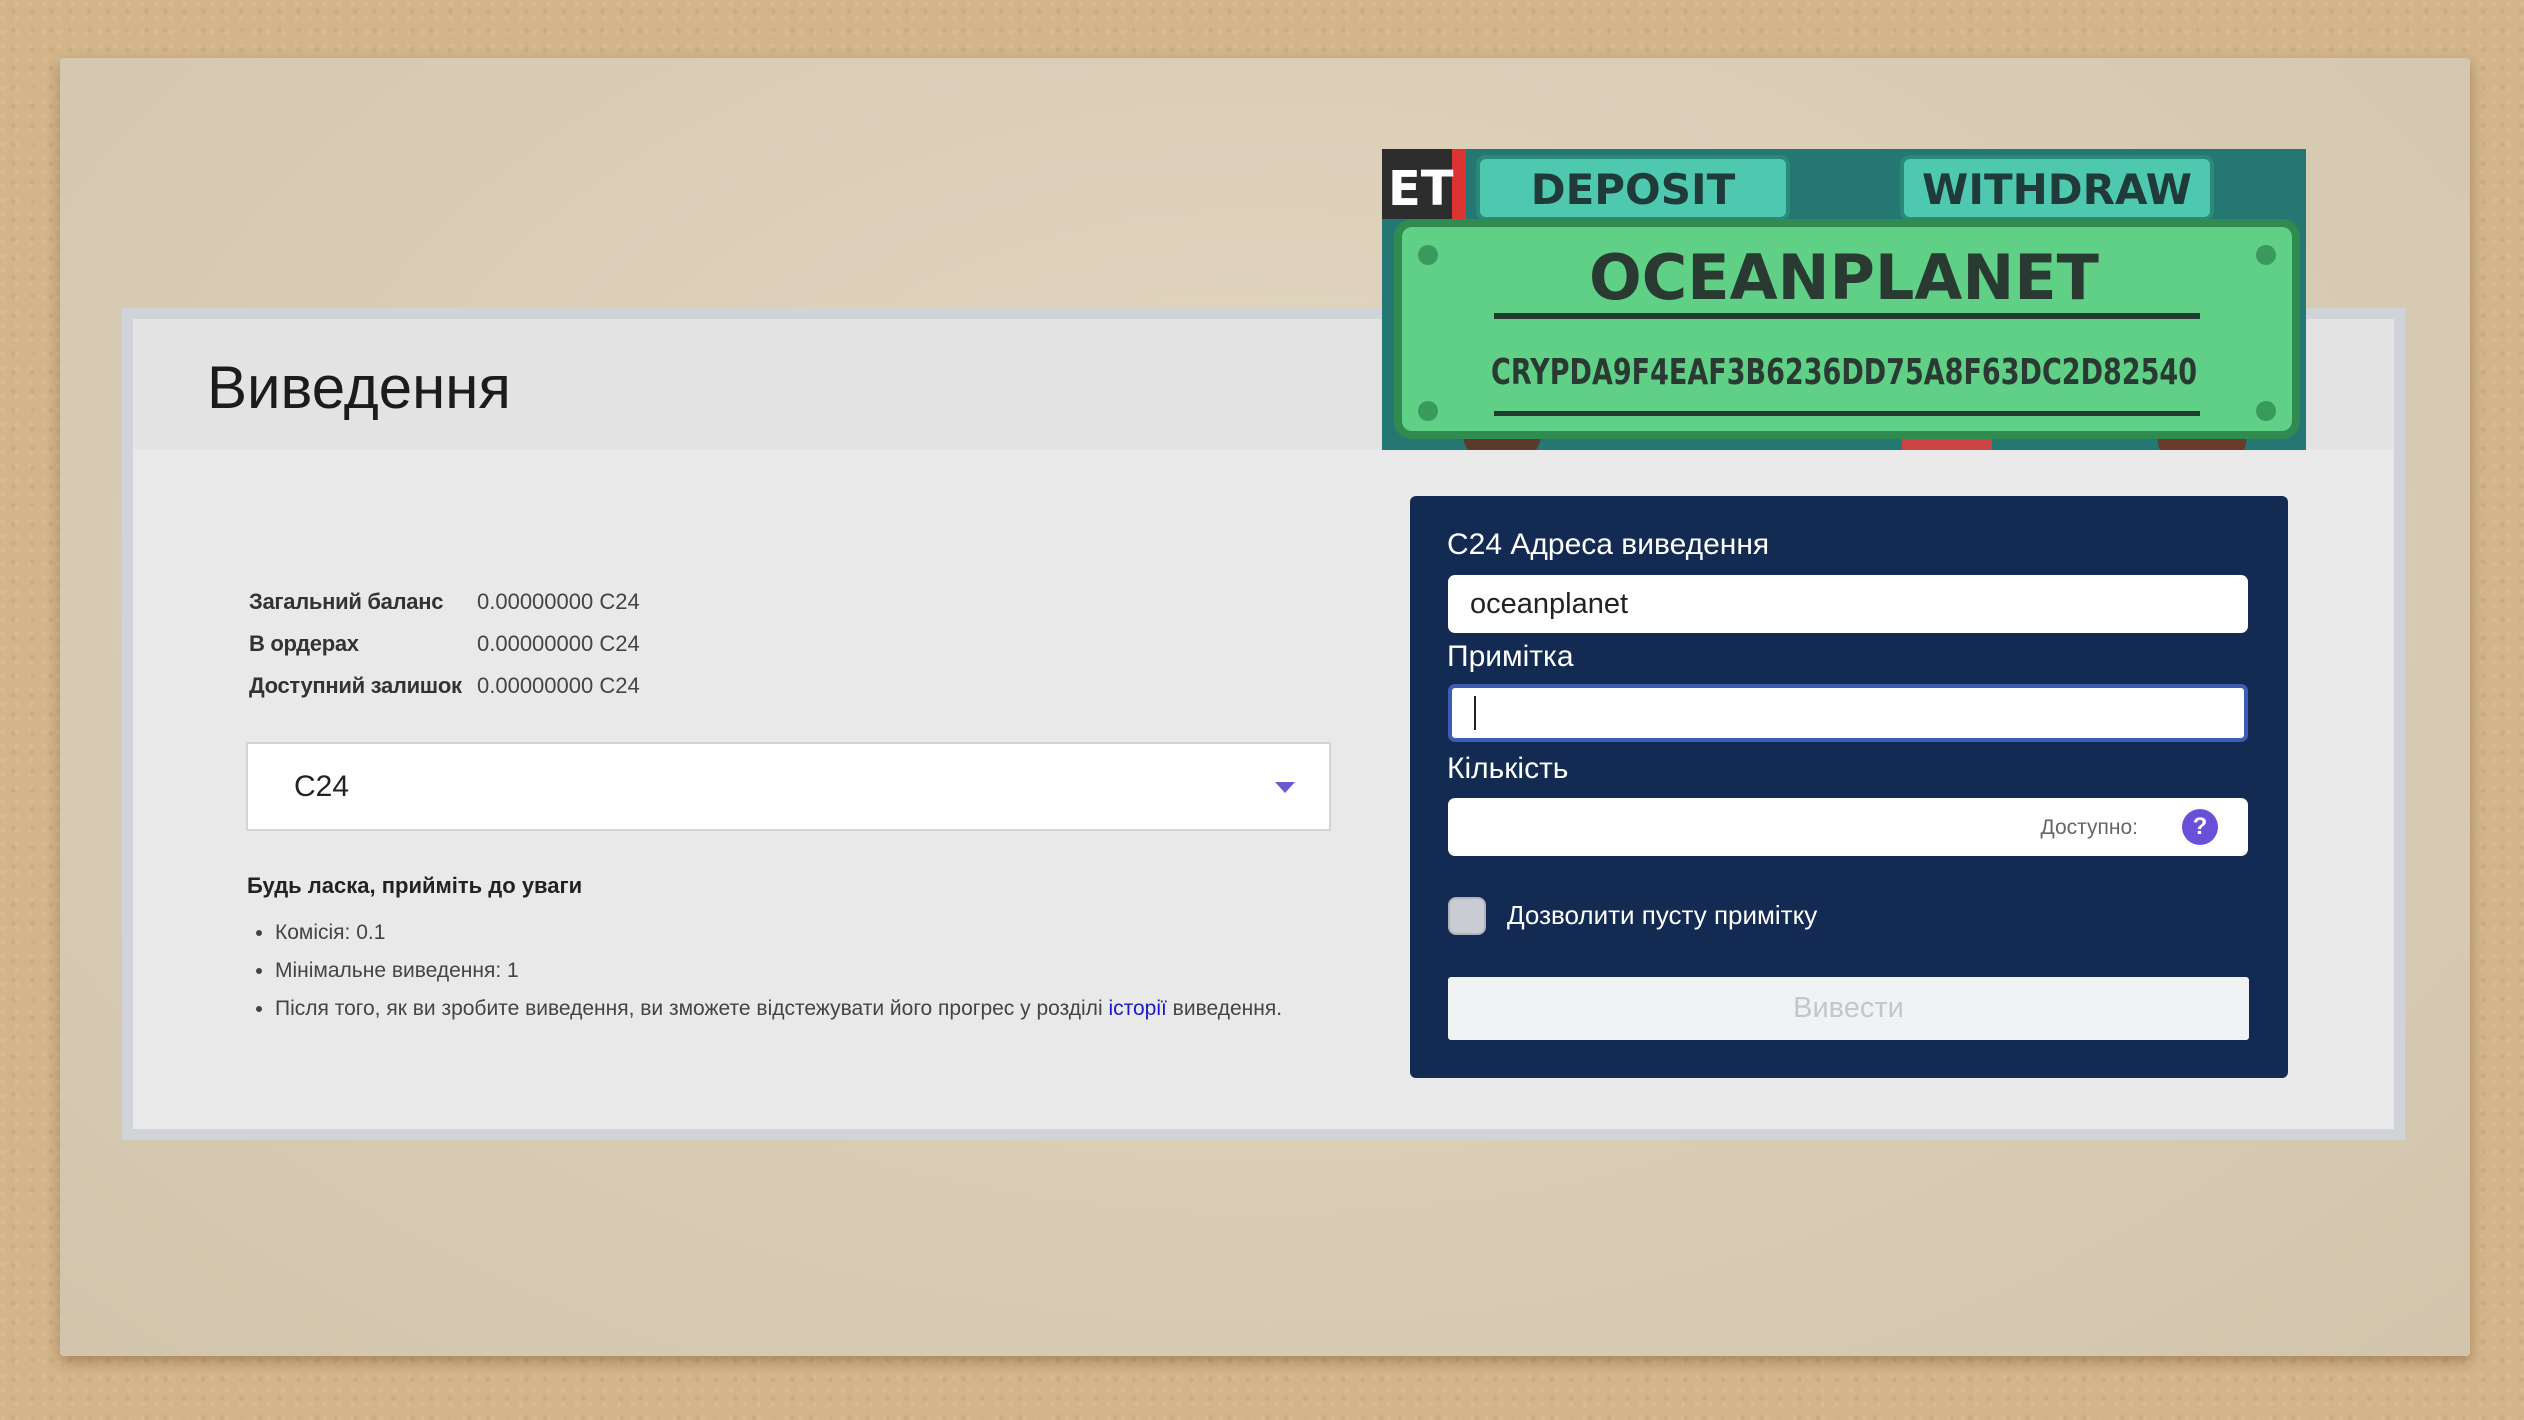 The width and height of the screenshot is (2524, 1420). What do you see at coordinates (778, 933) in the screenshot?
I see `notice-fee: Комісія: 0.1` at bounding box center [778, 933].